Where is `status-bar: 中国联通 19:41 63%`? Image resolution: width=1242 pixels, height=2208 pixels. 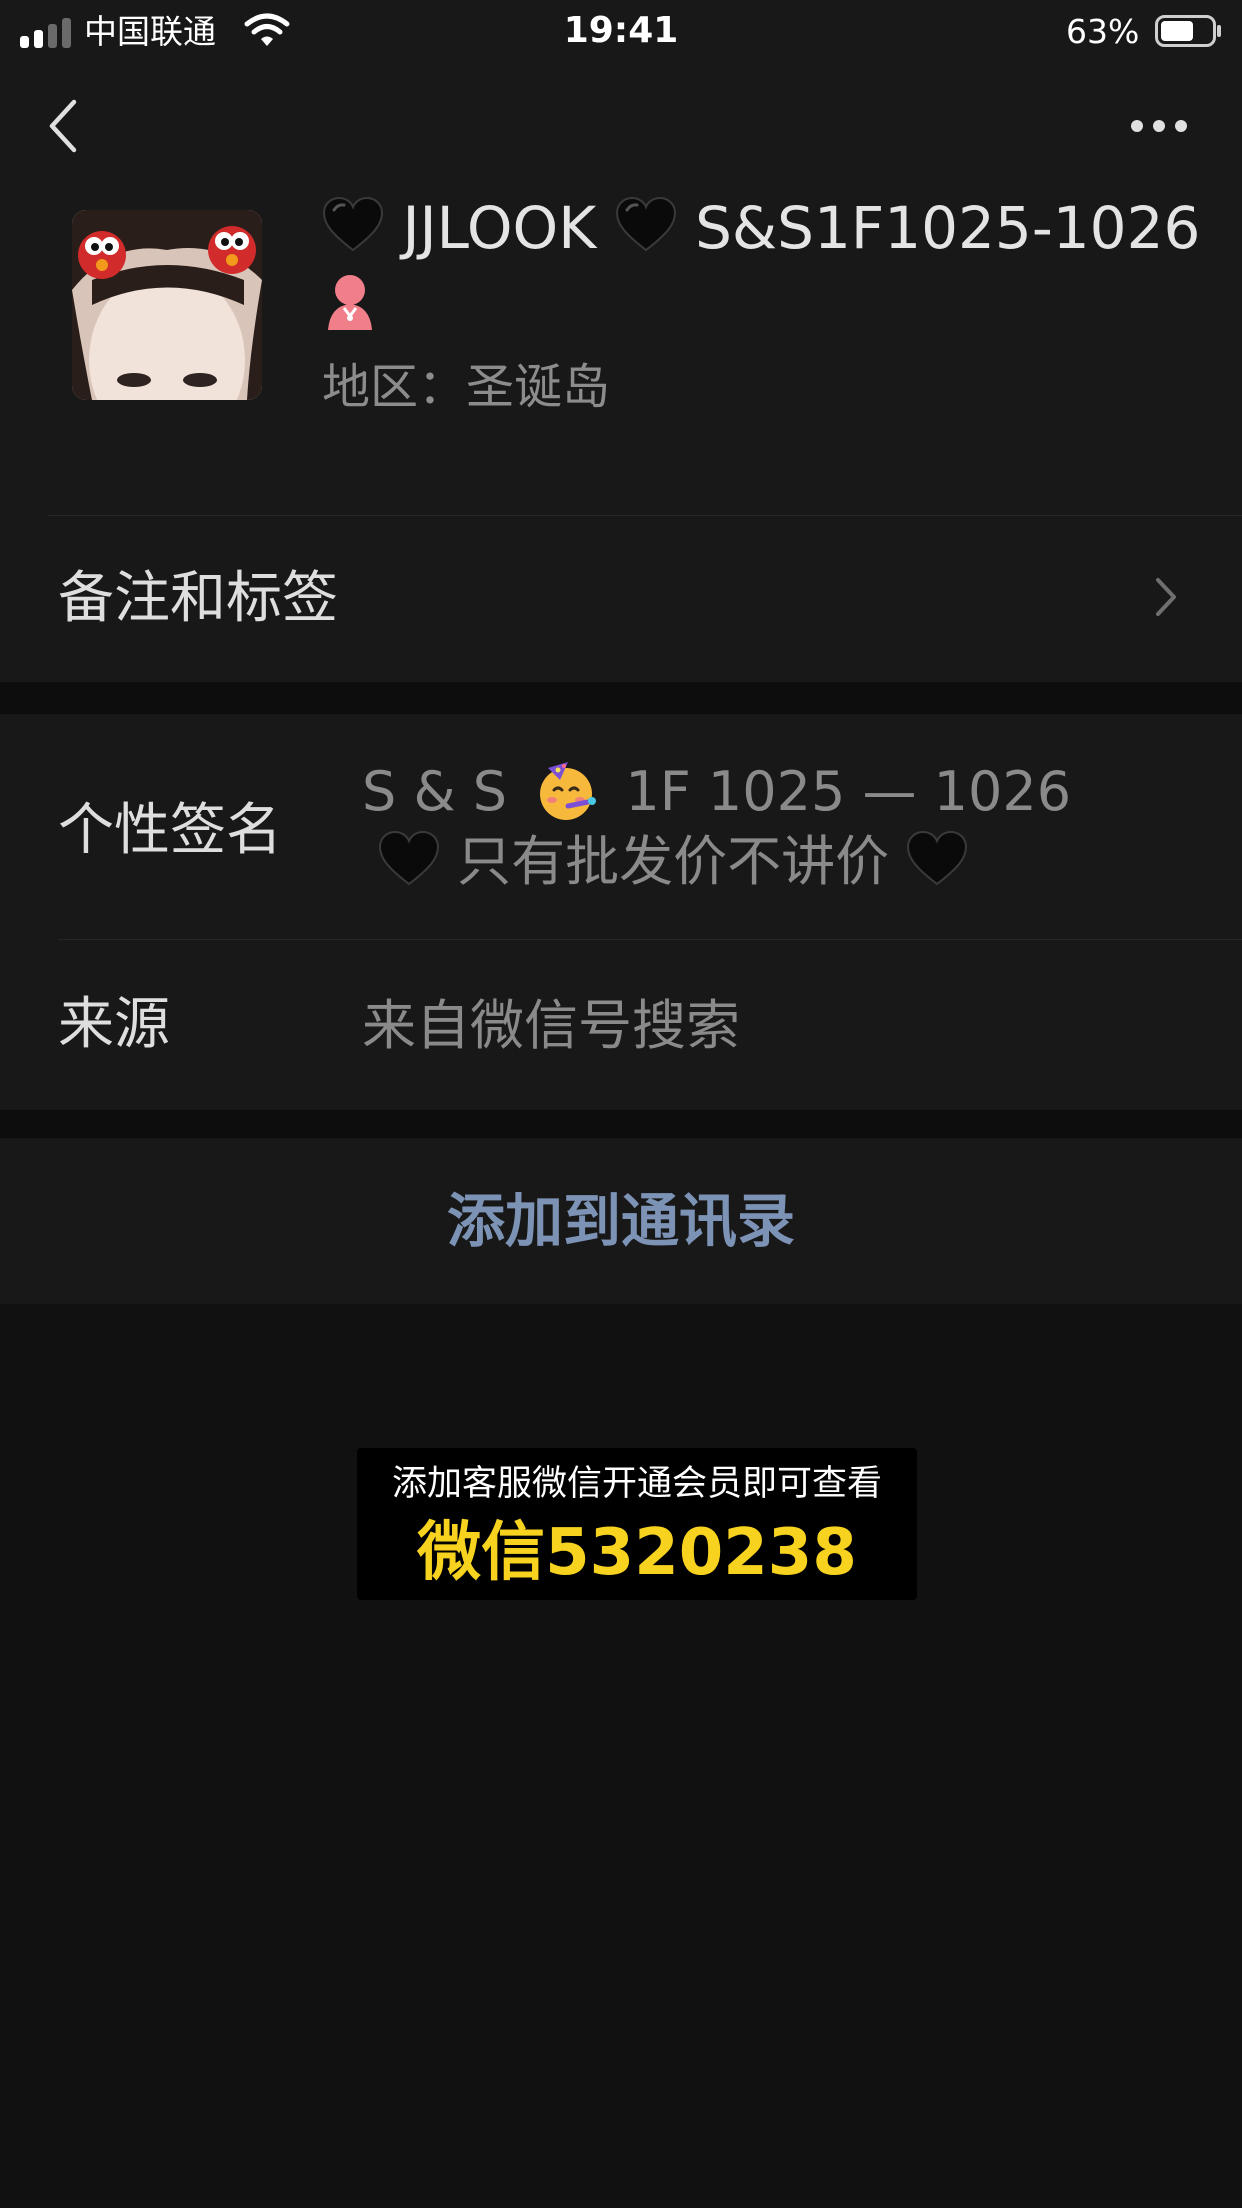 status-bar: 中国联通 19:41 63% is located at coordinates (621, 31).